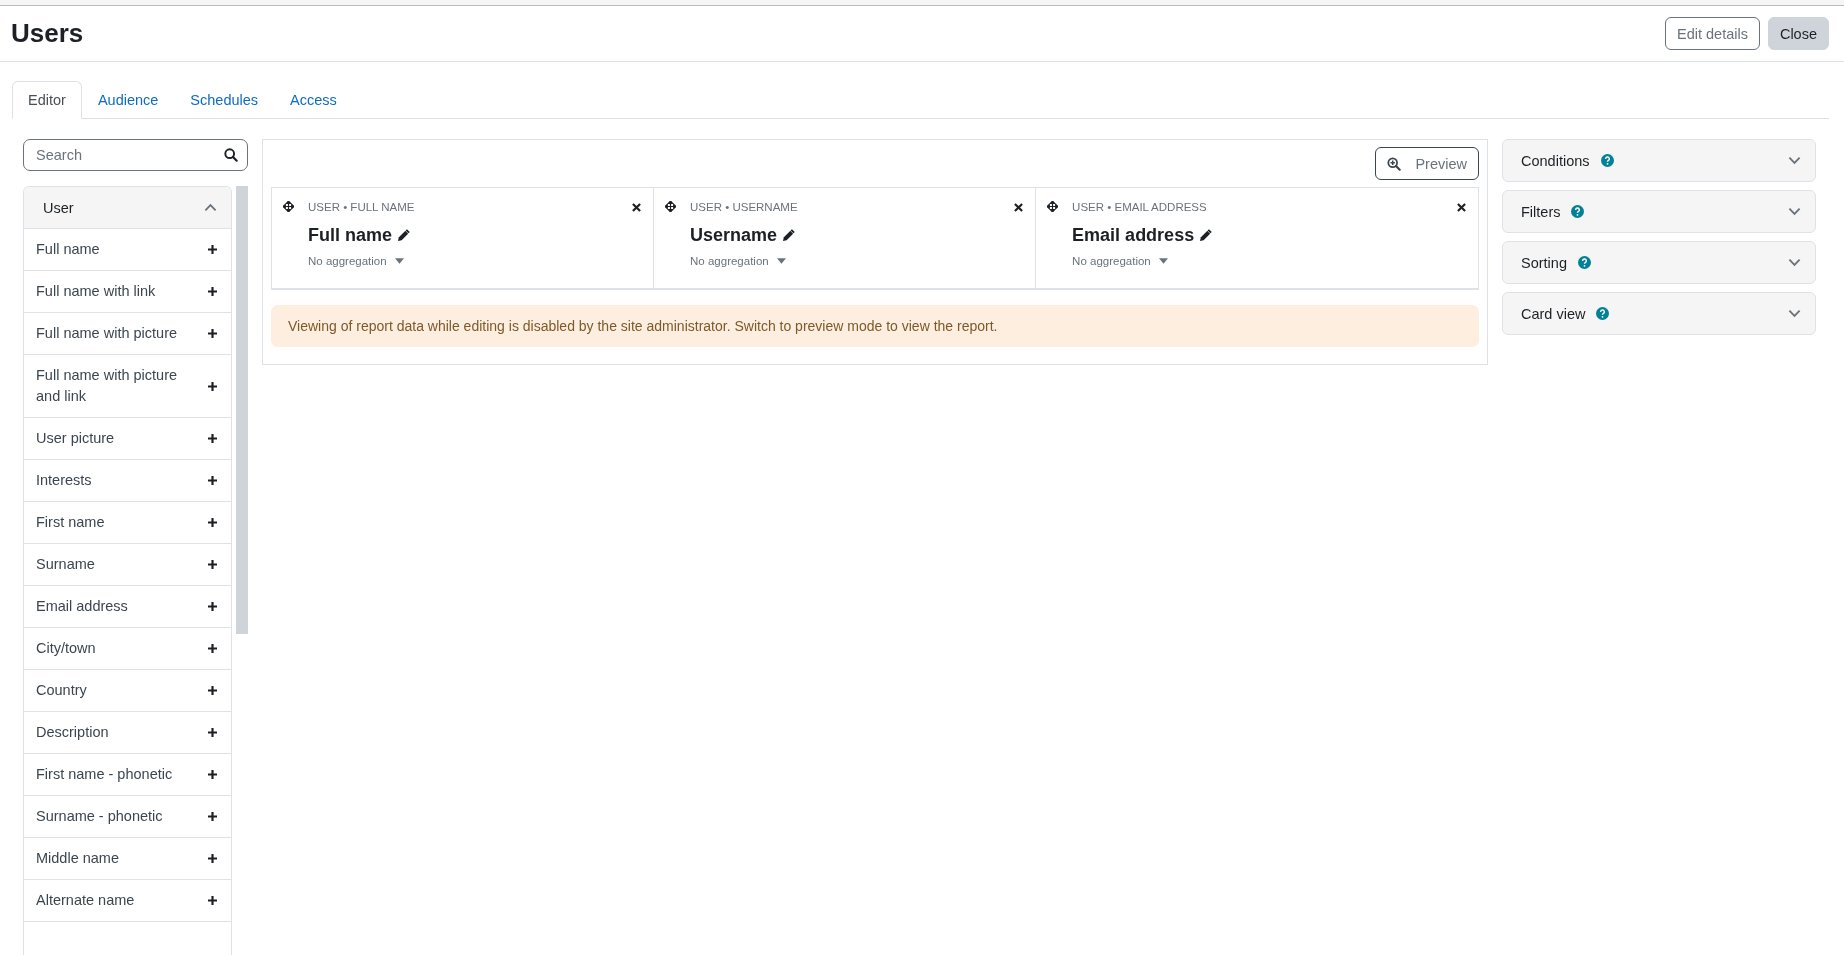 The height and width of the screenshot is (955, 1844). Describe the element at coordinates (128, 439) in the screenshot. I see `sidebar-item: User picture` at that location.